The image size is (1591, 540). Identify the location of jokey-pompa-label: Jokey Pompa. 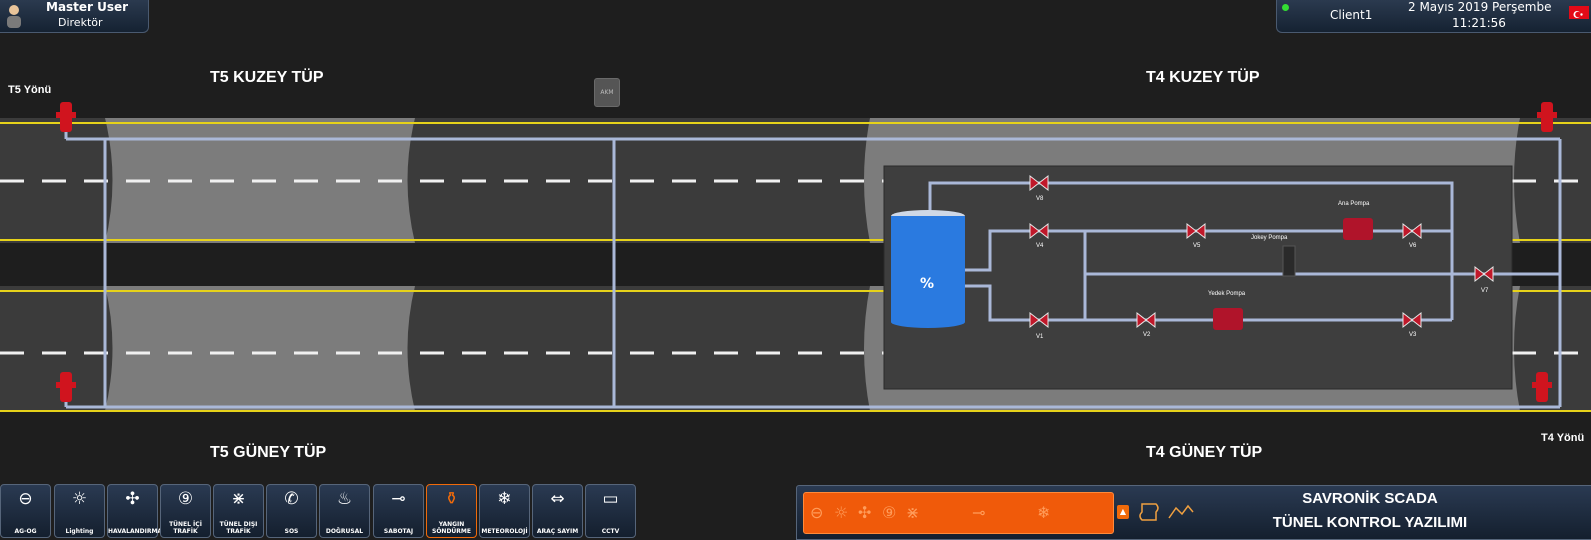
(1269, 238).